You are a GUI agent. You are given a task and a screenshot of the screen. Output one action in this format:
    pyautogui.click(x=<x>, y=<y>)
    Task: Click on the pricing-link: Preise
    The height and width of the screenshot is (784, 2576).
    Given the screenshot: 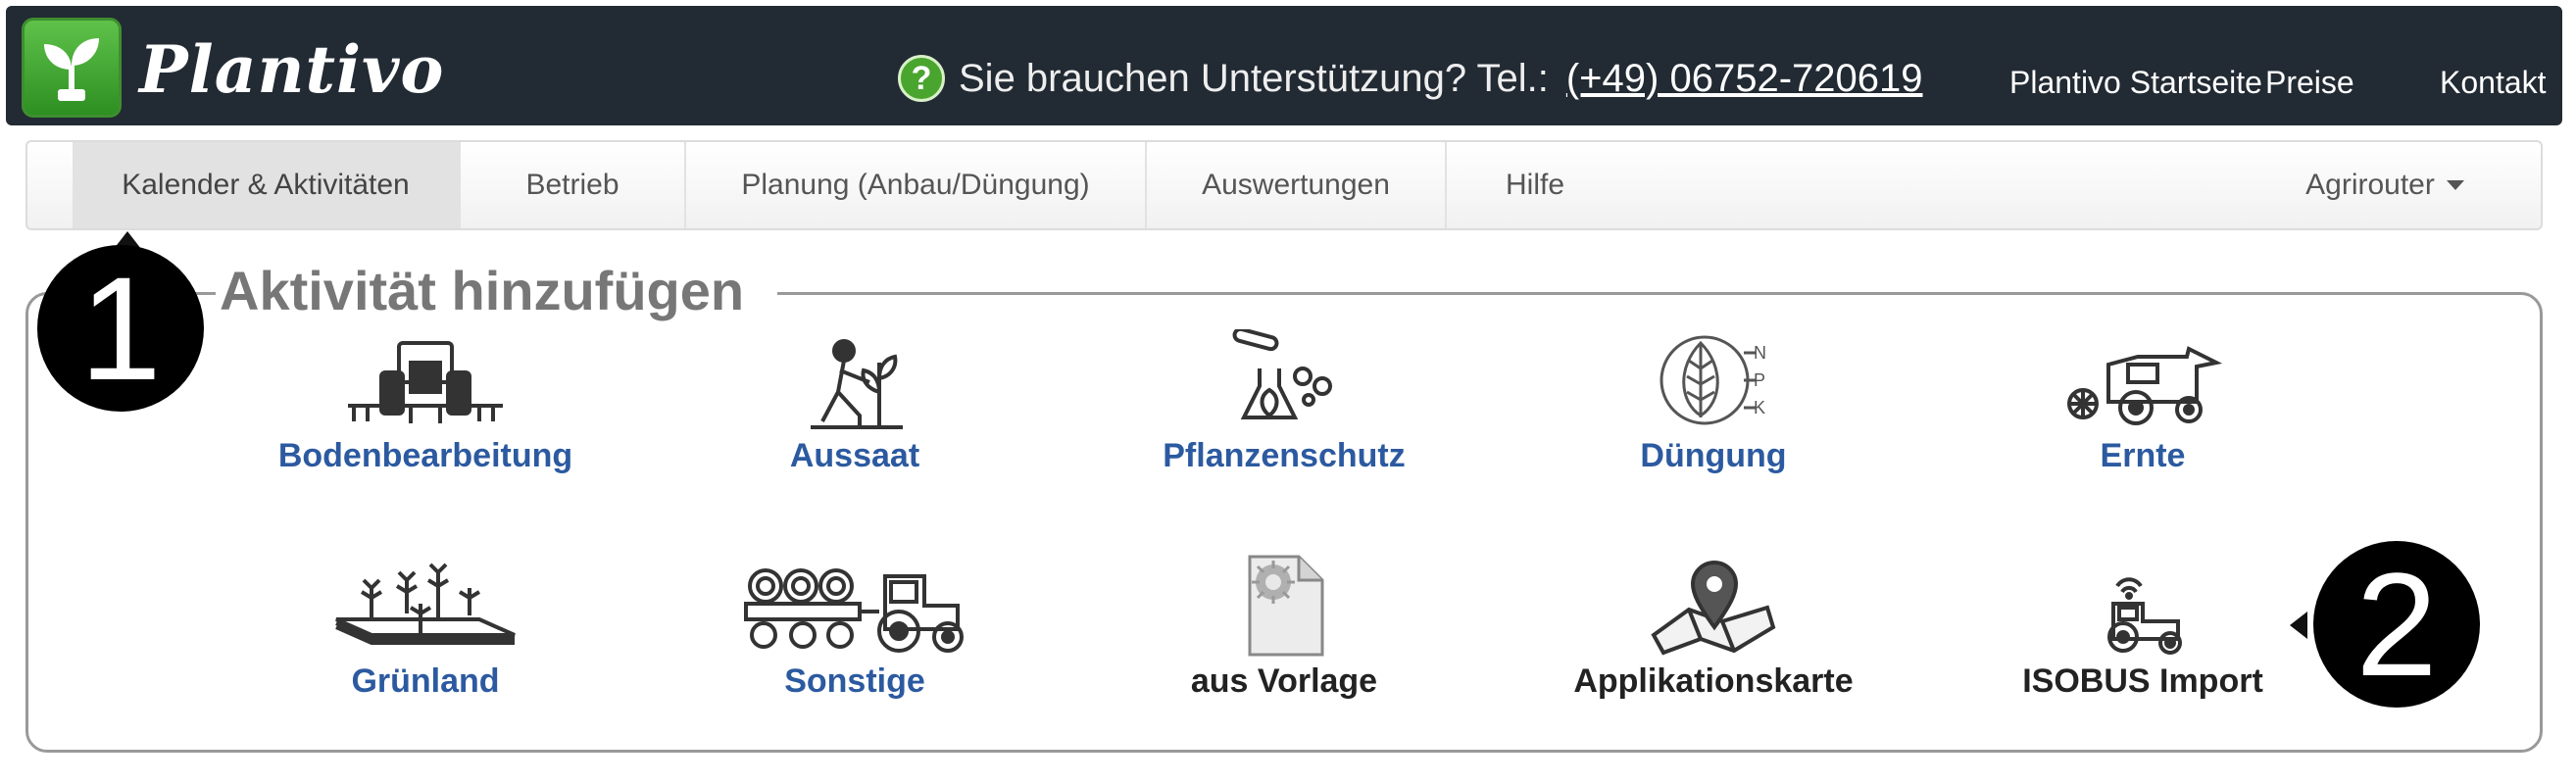 What is the action you would take?
    pyautogui.click(x=2309, y=83)
    